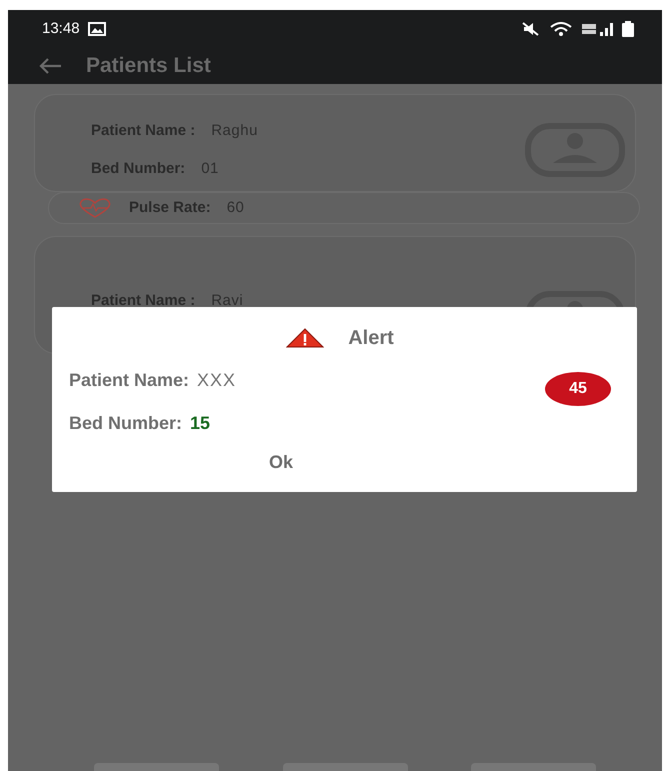  What do you see at coordinates (200, 423) in the screenshot?
I see `bed-number: 15` at bounding box center [200, 423].